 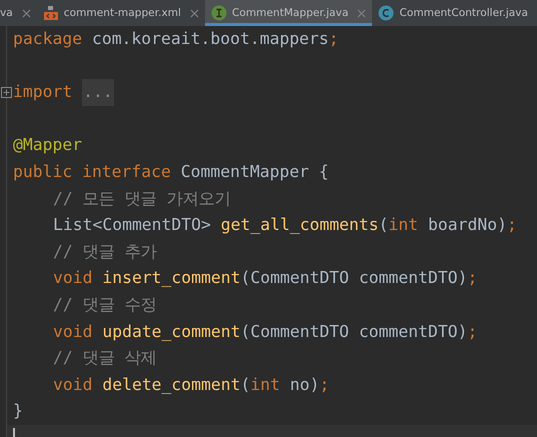 What do you see at coordinates (386, 13) in the screenshot?
I see `class-icon` at bounding box center [386, 13].